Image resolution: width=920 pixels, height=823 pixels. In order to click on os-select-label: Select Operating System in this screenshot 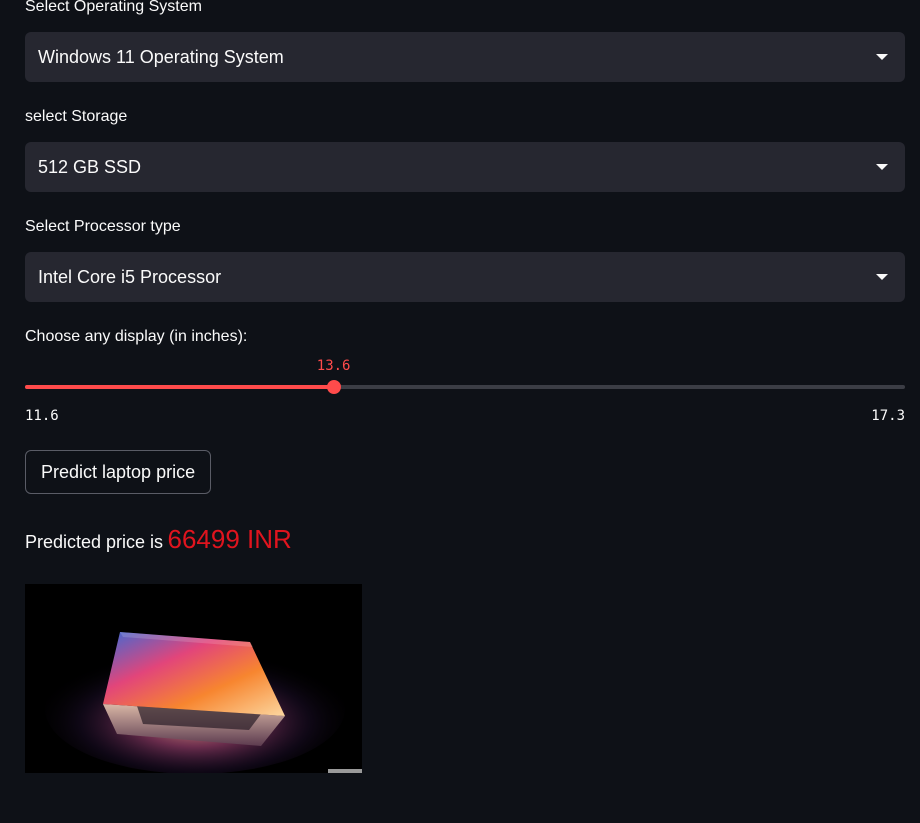, I will do `click(113, 7)`.